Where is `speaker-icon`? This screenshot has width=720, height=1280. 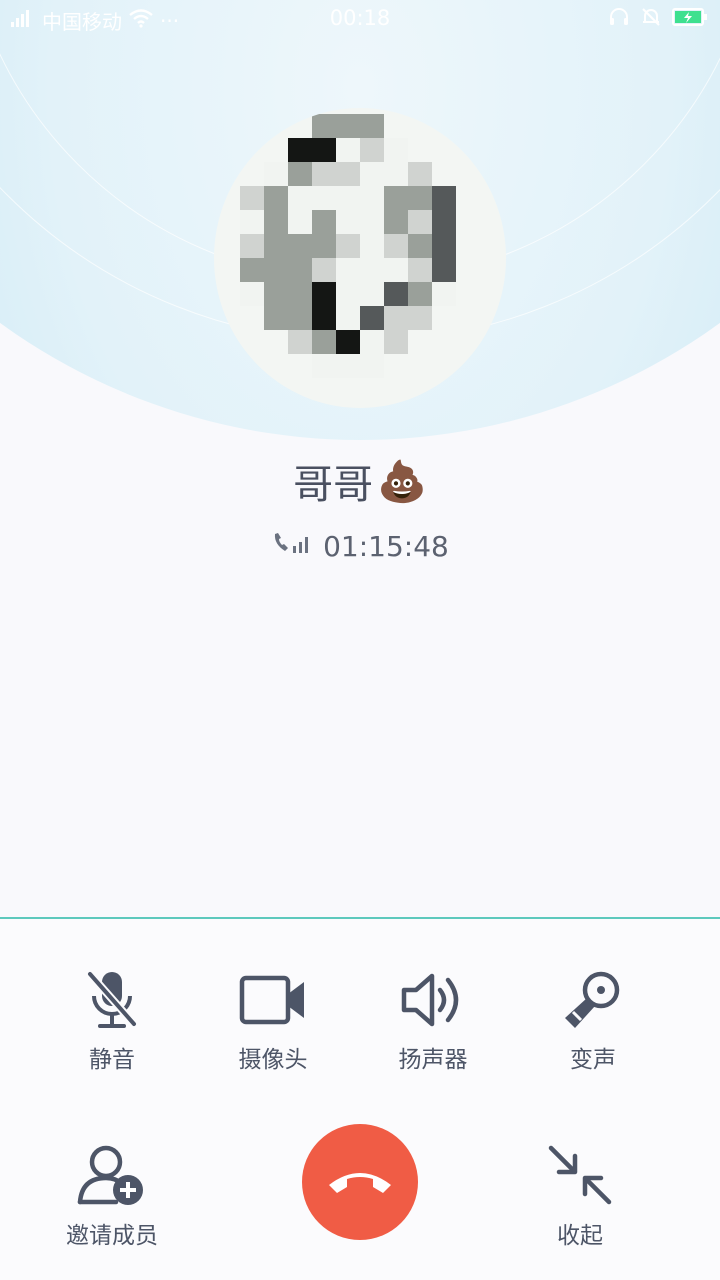 speaker-icon is located at coordinates (433, 1000).